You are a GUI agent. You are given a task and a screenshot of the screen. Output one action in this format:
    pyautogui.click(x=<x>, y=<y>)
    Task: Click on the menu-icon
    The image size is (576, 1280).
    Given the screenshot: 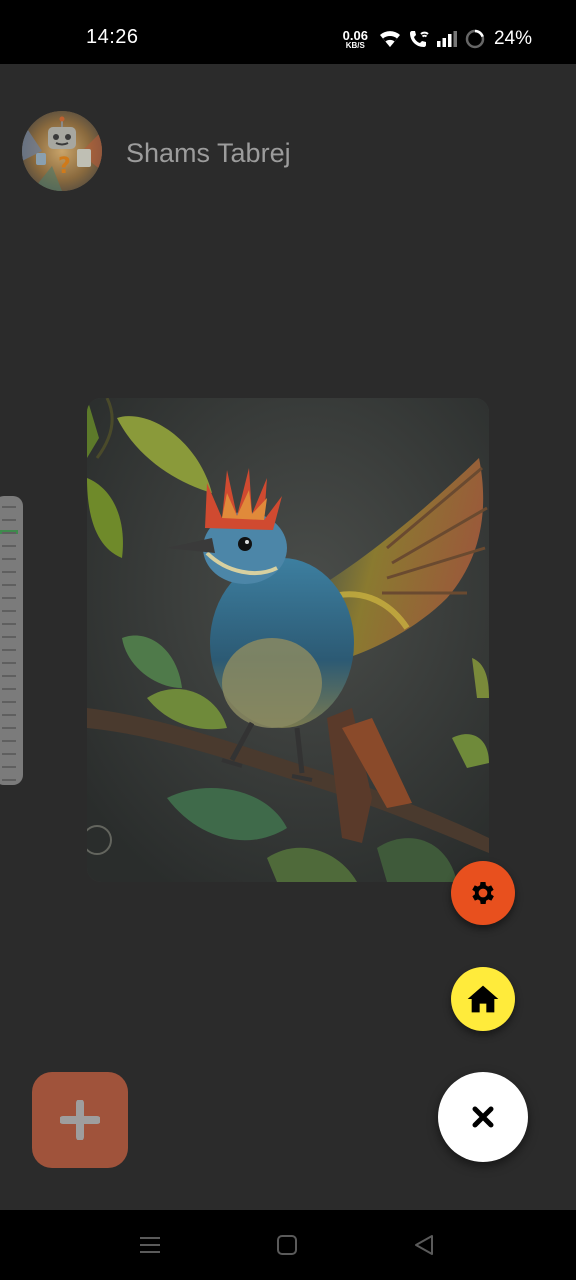 What is the action you would take?
    pyautogui.click(x=150, y=1245)
    